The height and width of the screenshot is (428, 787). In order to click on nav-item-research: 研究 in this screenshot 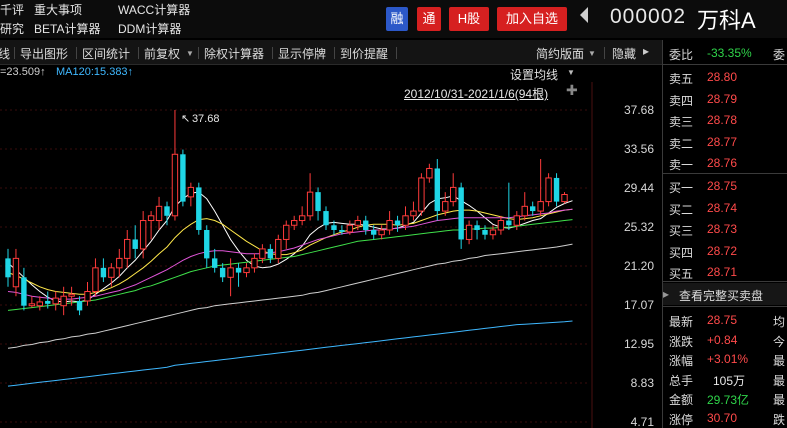, I will do `click(12, 28)`.